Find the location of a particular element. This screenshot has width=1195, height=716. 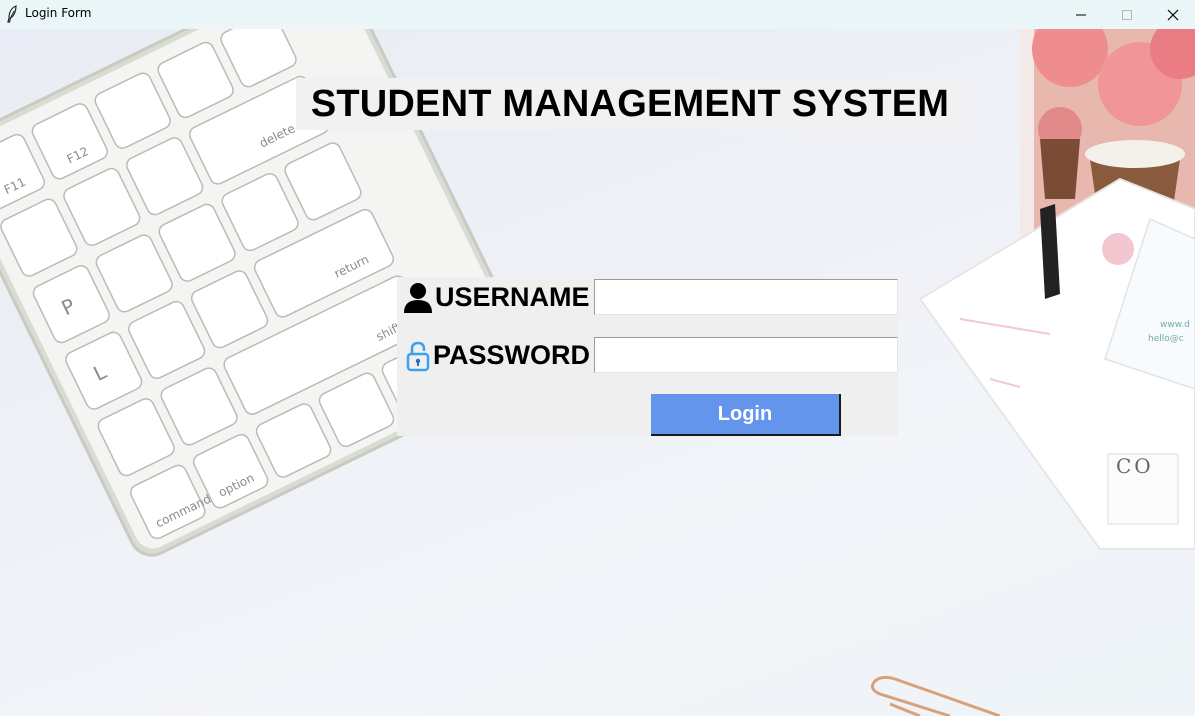

close-button is located at coordinates (1172, 14).